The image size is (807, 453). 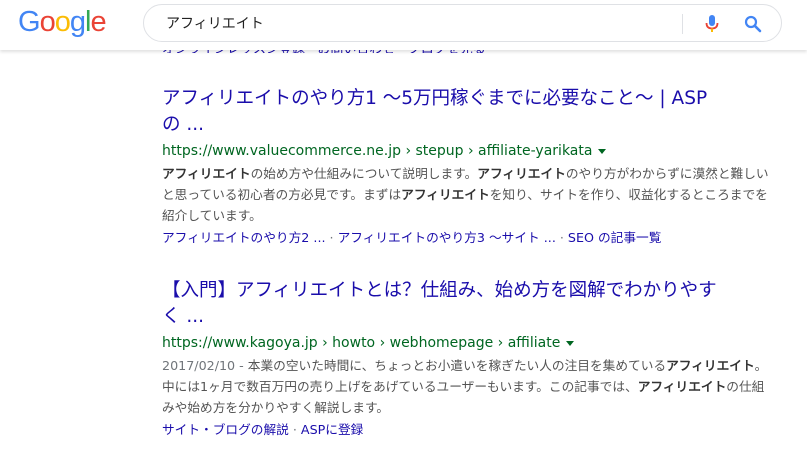 I want to click on magnifier-icon, so click(x=753, y=24).